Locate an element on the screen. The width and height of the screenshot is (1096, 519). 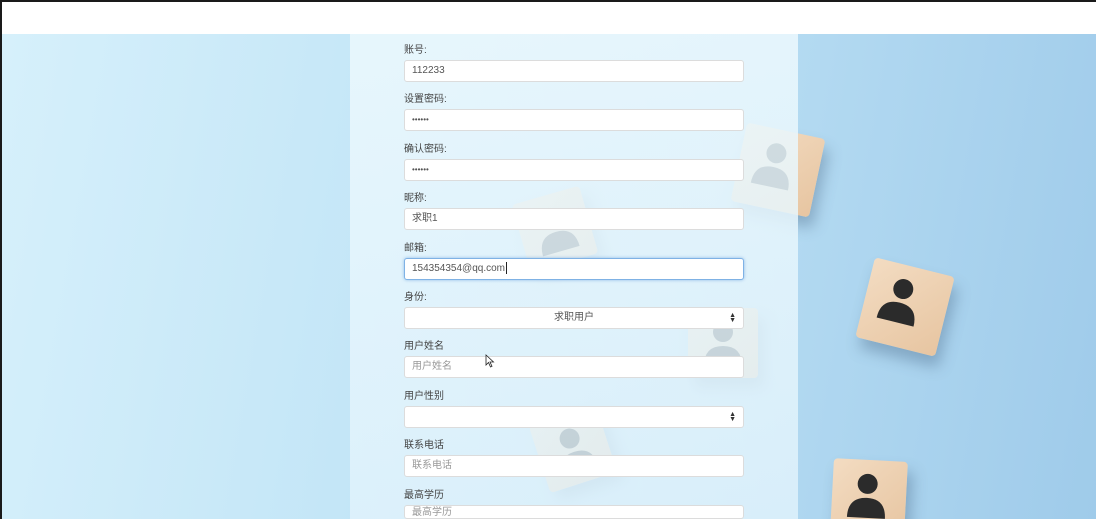
account-field: 账号: 112233 is located at coordinates (574, 63).